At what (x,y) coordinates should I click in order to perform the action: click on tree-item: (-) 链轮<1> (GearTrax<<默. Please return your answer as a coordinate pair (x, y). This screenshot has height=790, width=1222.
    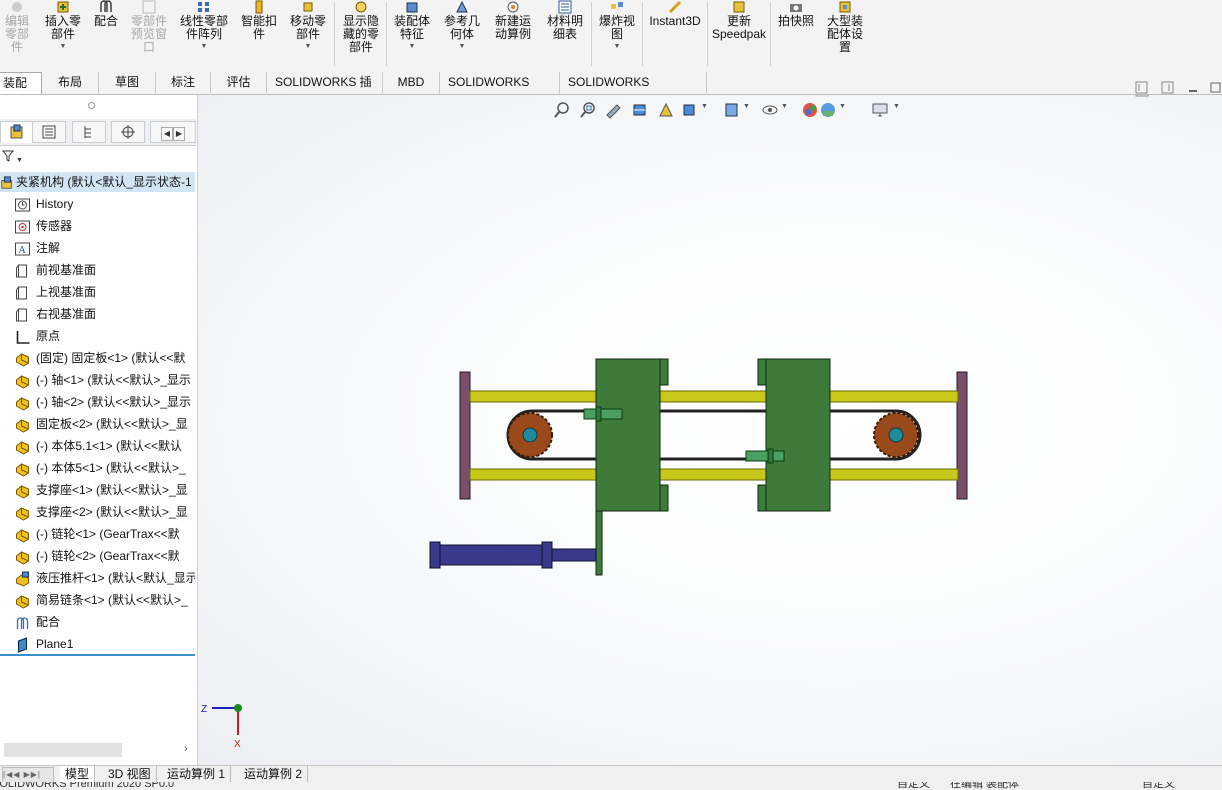
    Looking at the image, I should click on (97, 534).